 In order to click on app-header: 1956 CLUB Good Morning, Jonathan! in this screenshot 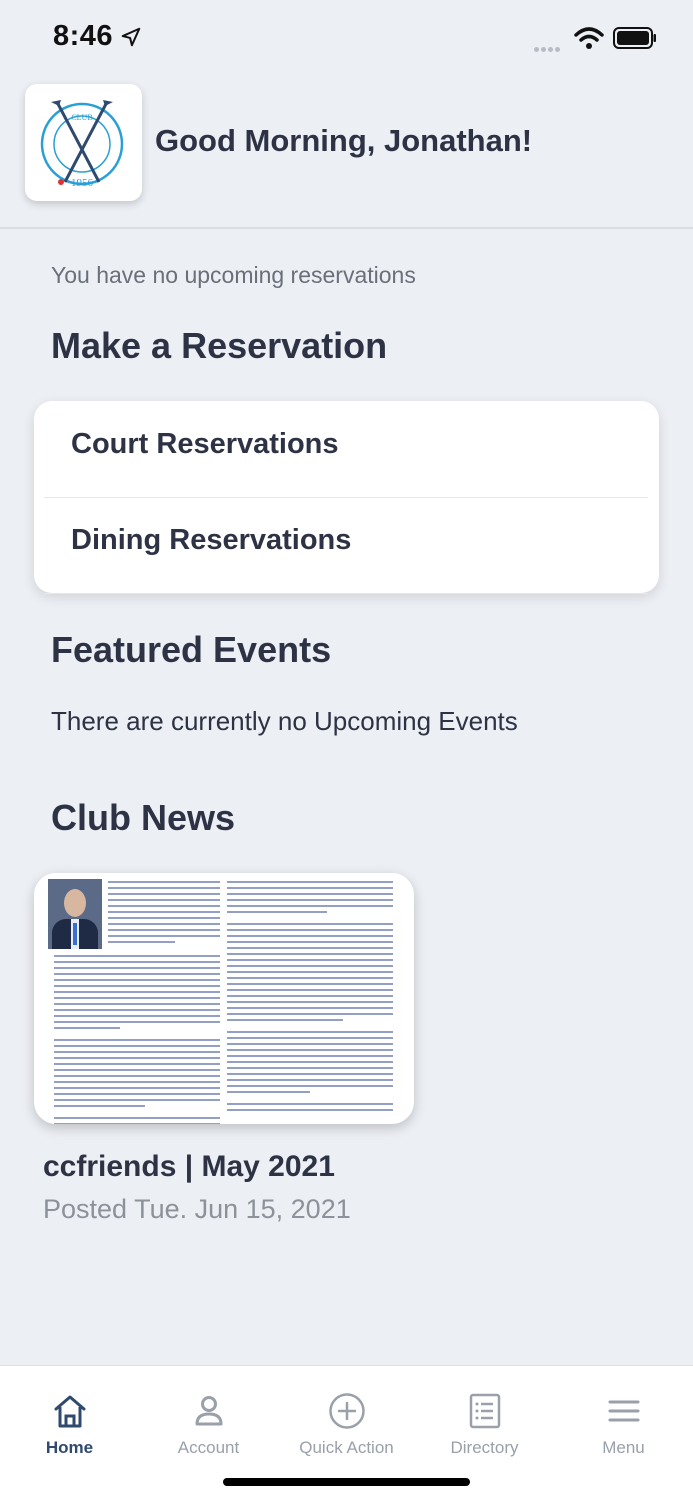, I will do `click(346, 152)`.